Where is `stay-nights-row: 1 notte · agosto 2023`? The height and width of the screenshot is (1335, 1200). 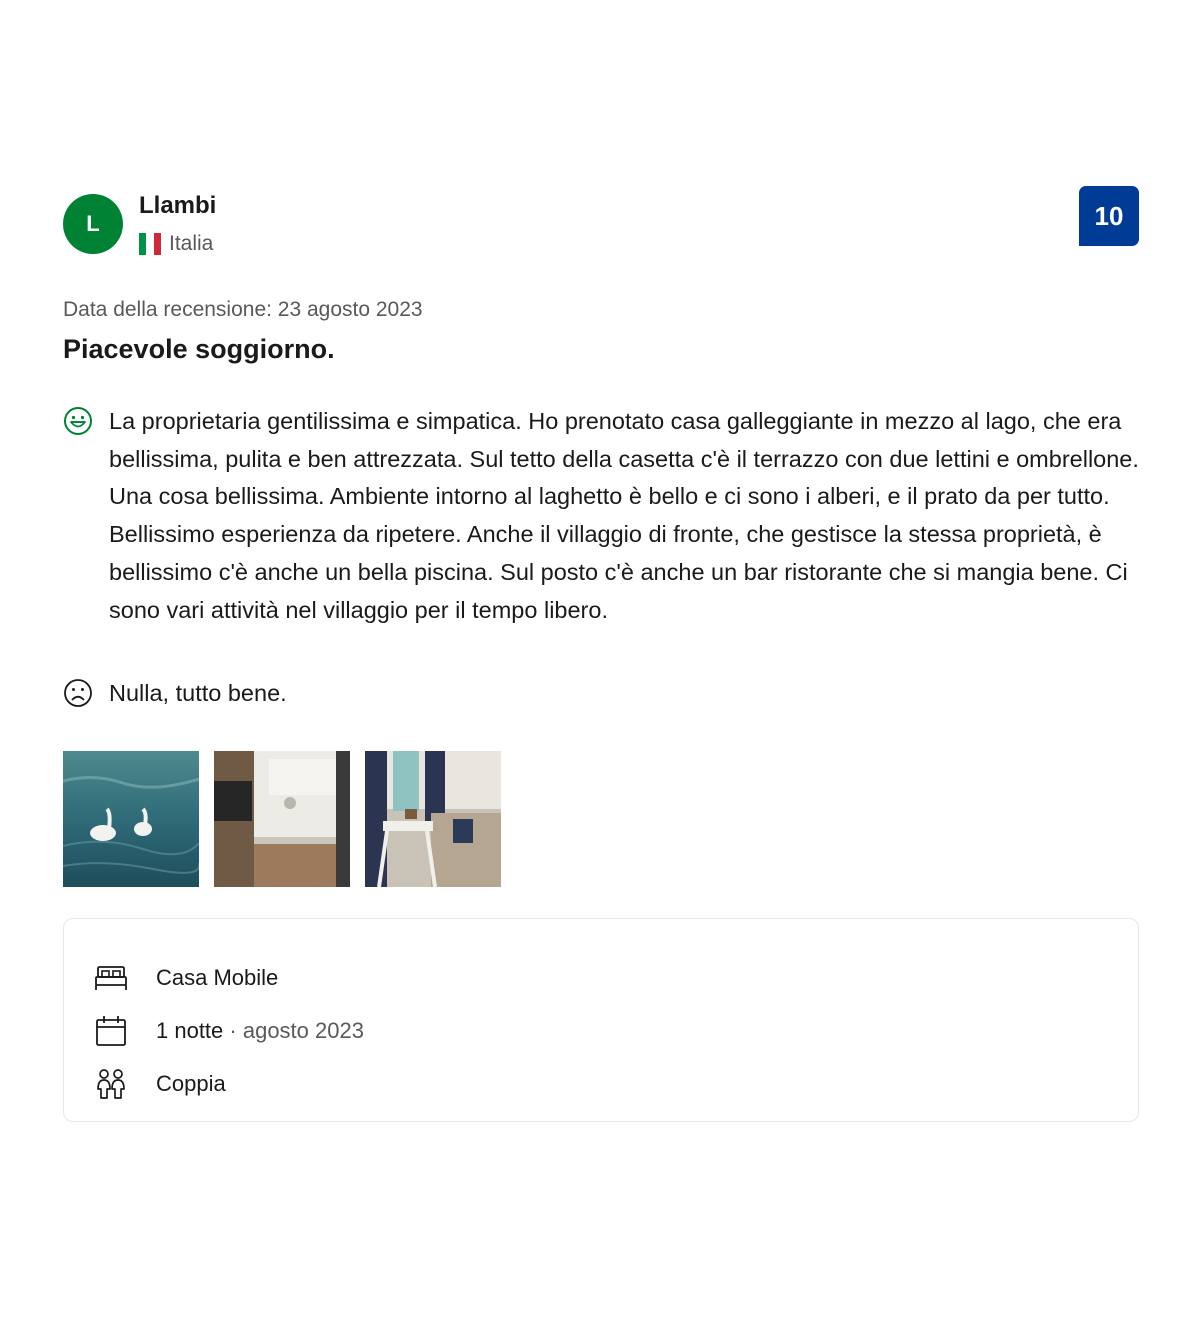 stay-nights-row: 1 notte · agosto 2023 is located at coordinates (601, 1031).